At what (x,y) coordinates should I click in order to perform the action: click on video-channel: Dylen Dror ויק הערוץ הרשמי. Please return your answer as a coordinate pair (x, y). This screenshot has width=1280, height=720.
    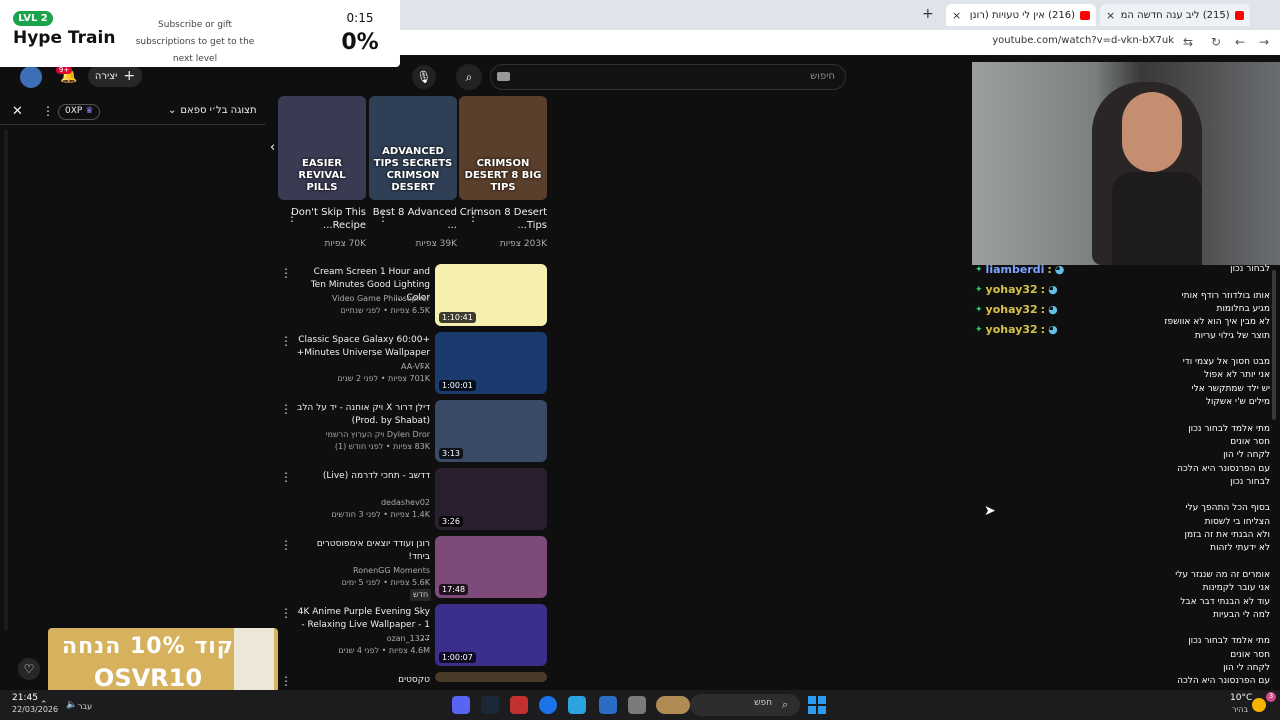
    Looking at the image, I should click on (363, 435).